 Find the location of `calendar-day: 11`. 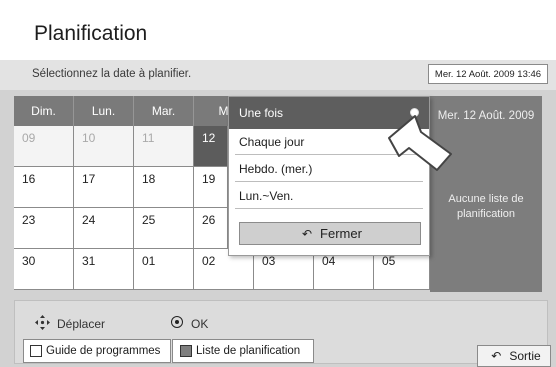

calendar-day: 11 is located at coordinates (164, 146).